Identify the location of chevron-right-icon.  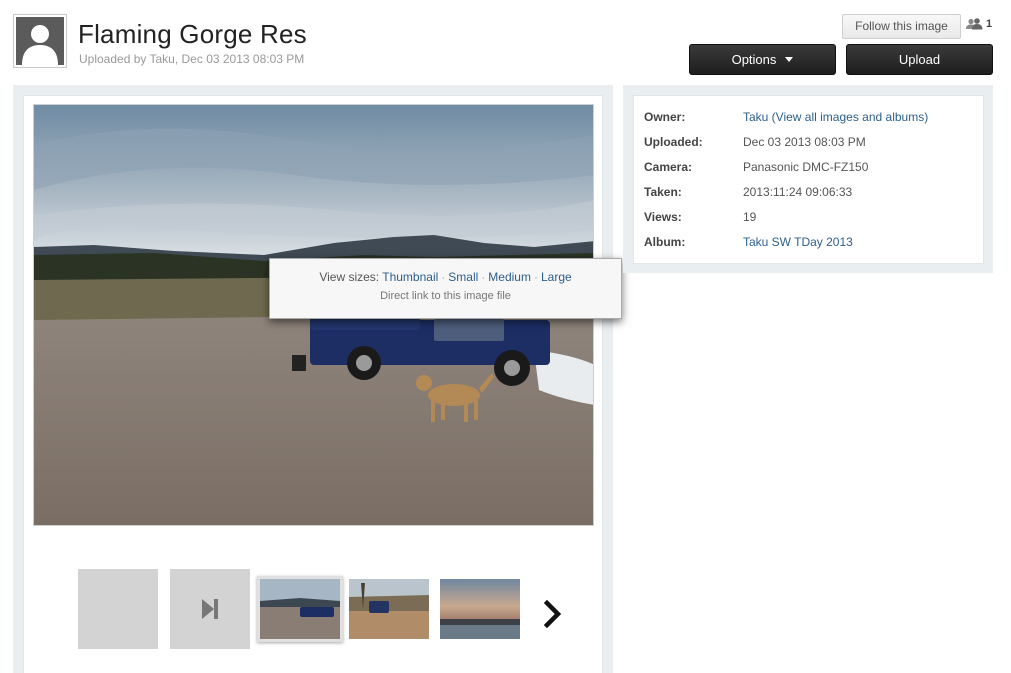
(552, 614).